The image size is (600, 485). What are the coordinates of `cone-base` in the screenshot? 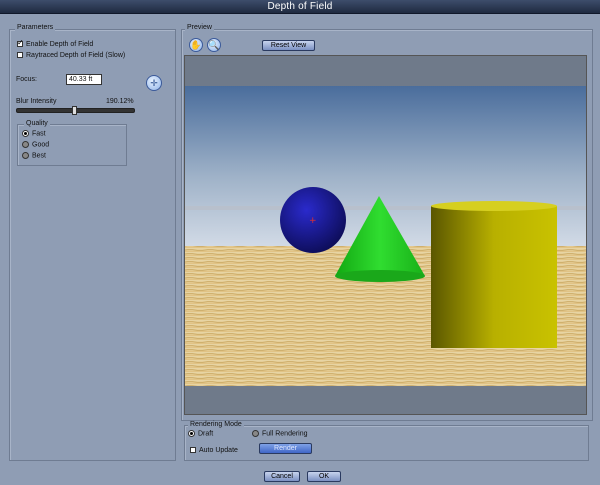 It's located at (380, 276).